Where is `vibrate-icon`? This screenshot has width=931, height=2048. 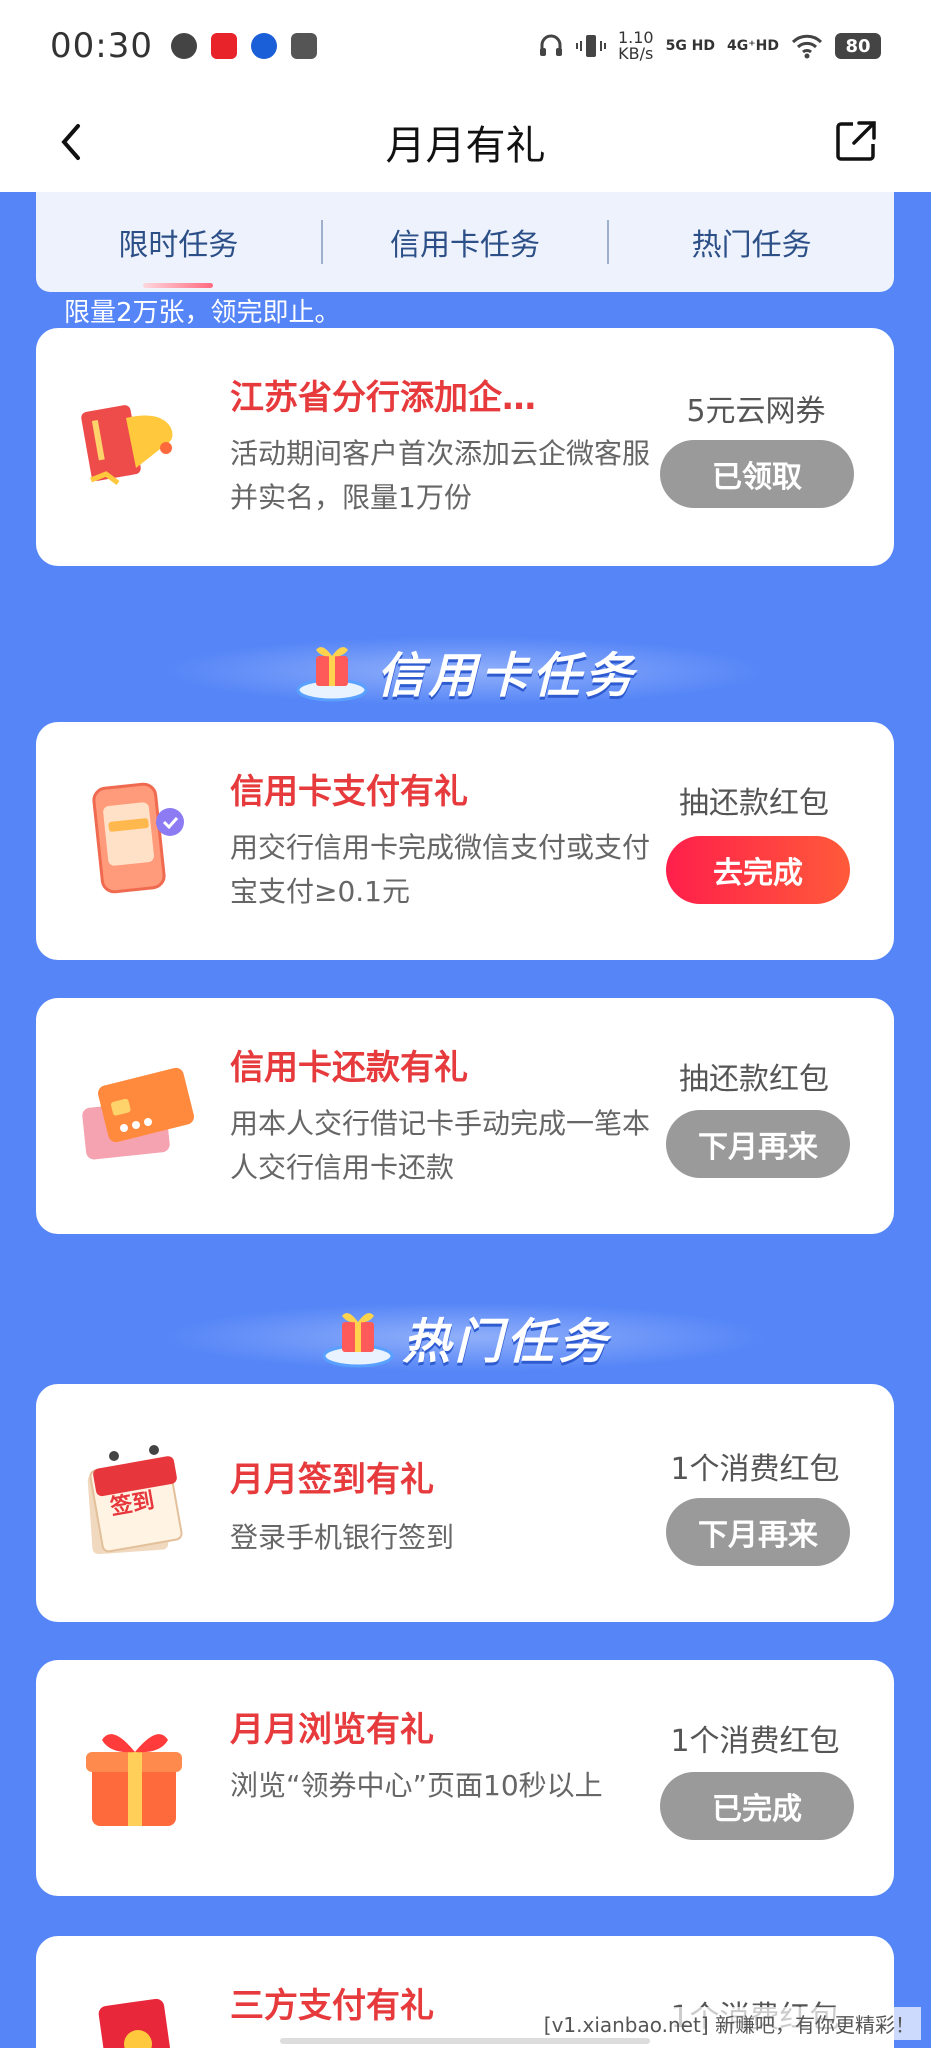
vibrate-icon is located at coordinates (590, 46).